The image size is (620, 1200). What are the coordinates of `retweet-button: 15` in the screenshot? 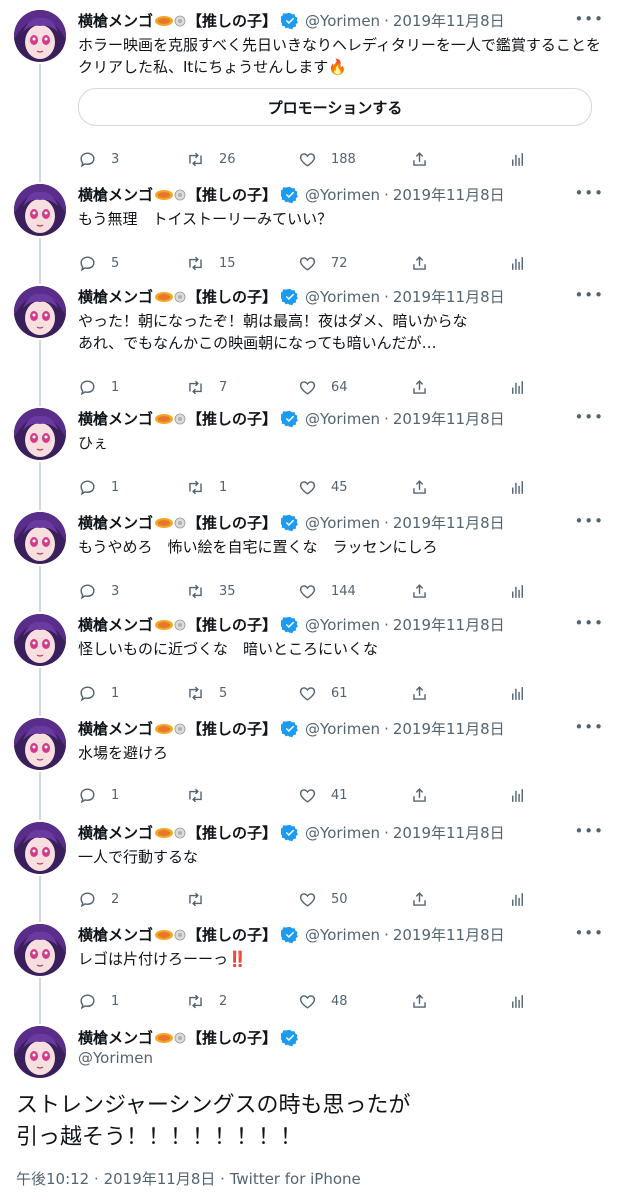 It's located at (242, 263).